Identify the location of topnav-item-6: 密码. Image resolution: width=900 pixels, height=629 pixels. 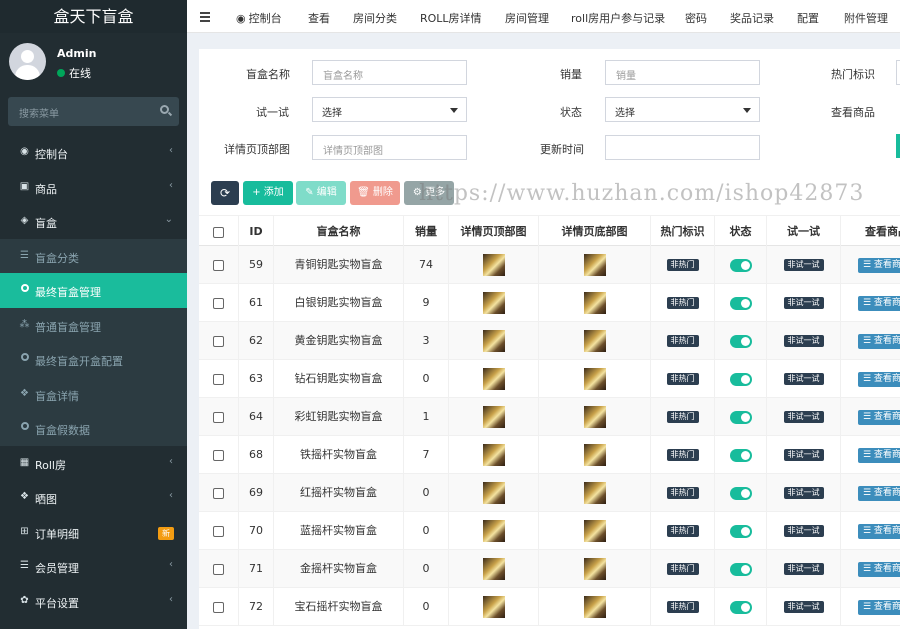
(696, 18).